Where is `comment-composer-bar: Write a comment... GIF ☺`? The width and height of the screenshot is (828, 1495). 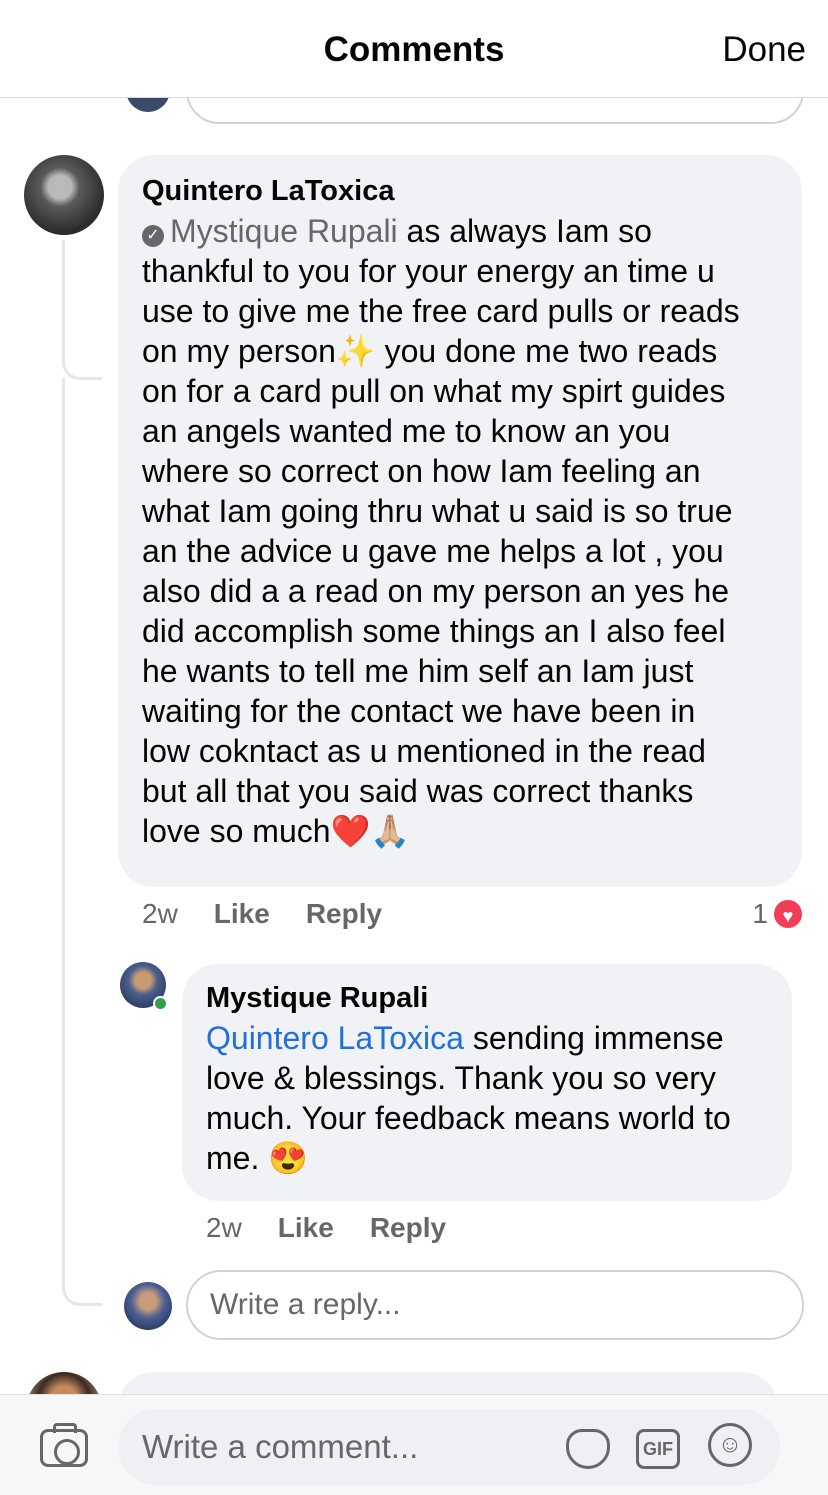
comment-composer-bar: Write a comment... GIF ☺ is located at coordinates (414, 1444).